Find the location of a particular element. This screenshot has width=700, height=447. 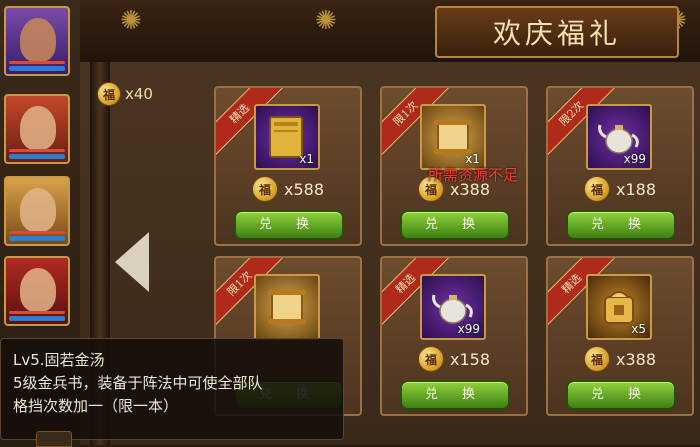

shop-item-card: 精选 x1 福 x588 兑 换 is located at coordinates (288, 166).